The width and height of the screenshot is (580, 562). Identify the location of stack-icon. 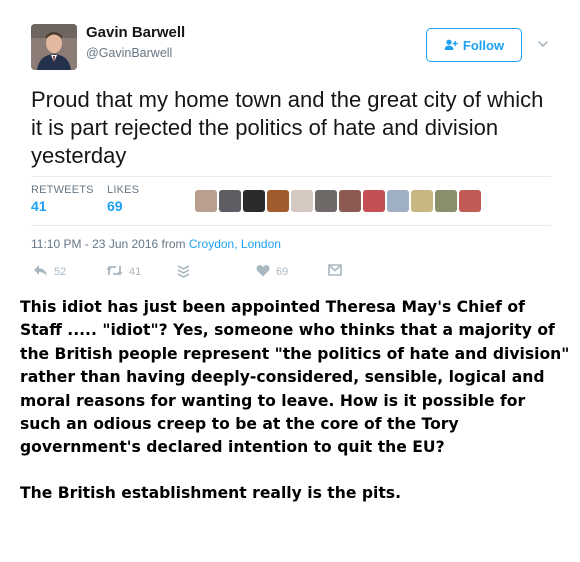
(183, 272).